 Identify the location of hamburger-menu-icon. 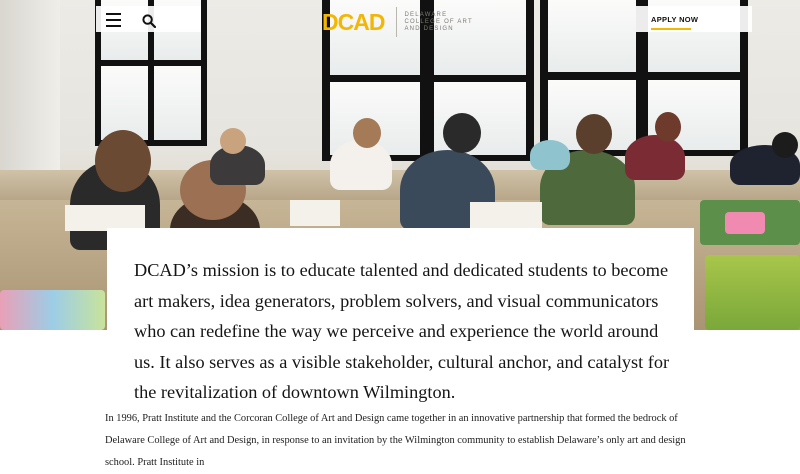
(113, 20).